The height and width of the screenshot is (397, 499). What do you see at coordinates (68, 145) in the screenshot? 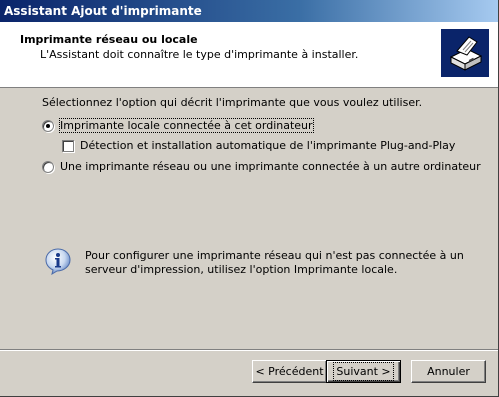
I see `checkbox-unchecked` at bounding box center [68, 145].